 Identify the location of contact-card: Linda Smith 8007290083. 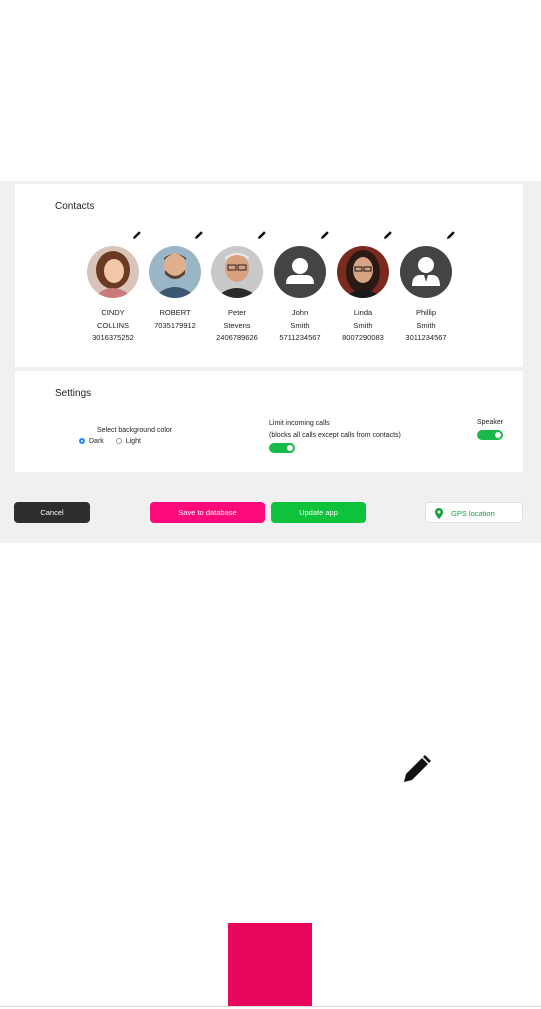
(363, 295).